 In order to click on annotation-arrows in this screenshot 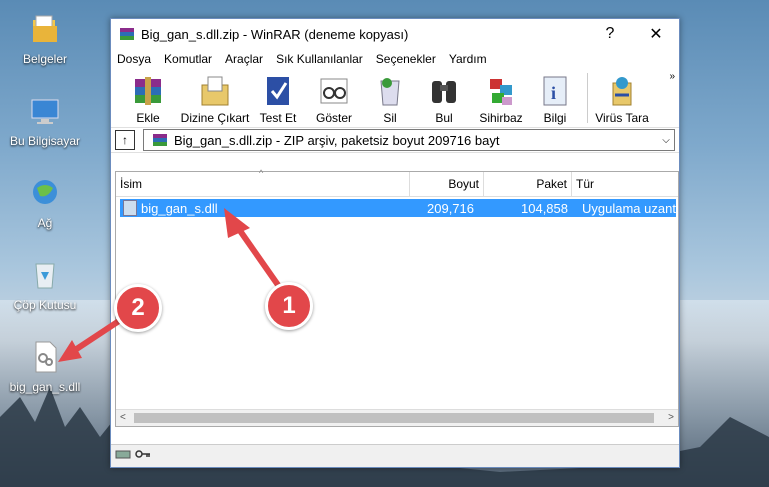, I will do `click(173, 285)`.